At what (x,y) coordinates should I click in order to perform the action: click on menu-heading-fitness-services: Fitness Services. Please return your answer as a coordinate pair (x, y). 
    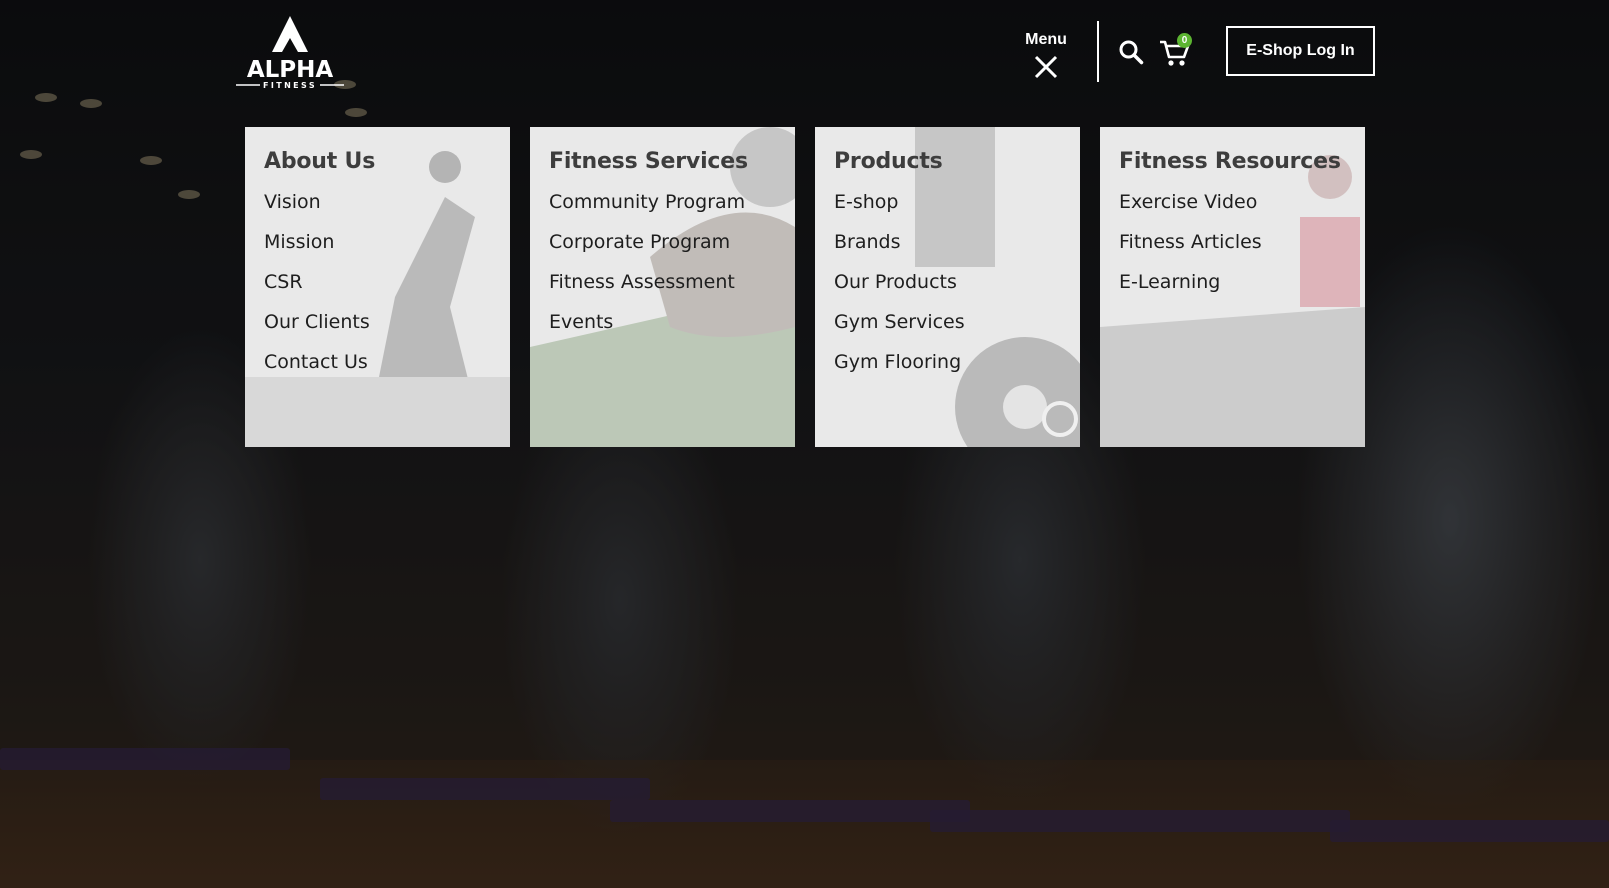
    Looking at the image, I should click on (662, 162).